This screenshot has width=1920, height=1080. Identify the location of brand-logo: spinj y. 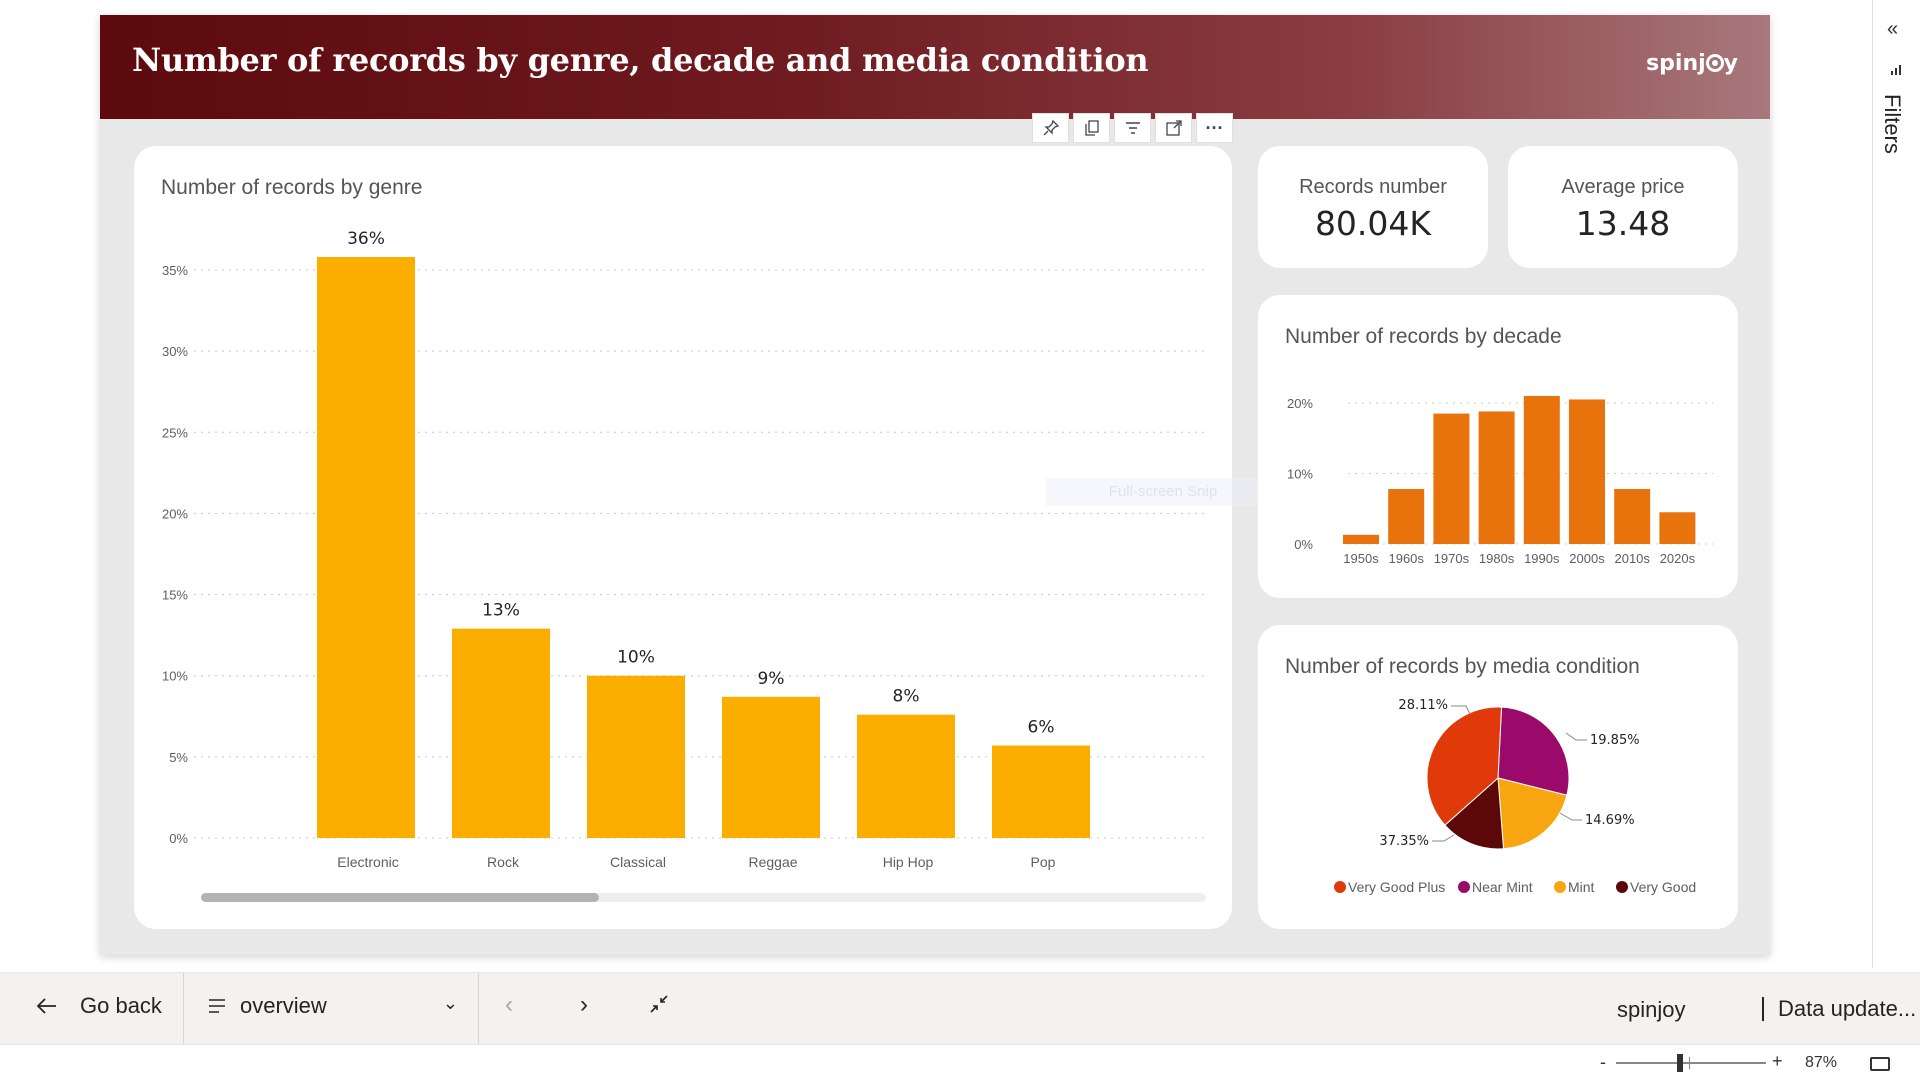
(1692, 63).